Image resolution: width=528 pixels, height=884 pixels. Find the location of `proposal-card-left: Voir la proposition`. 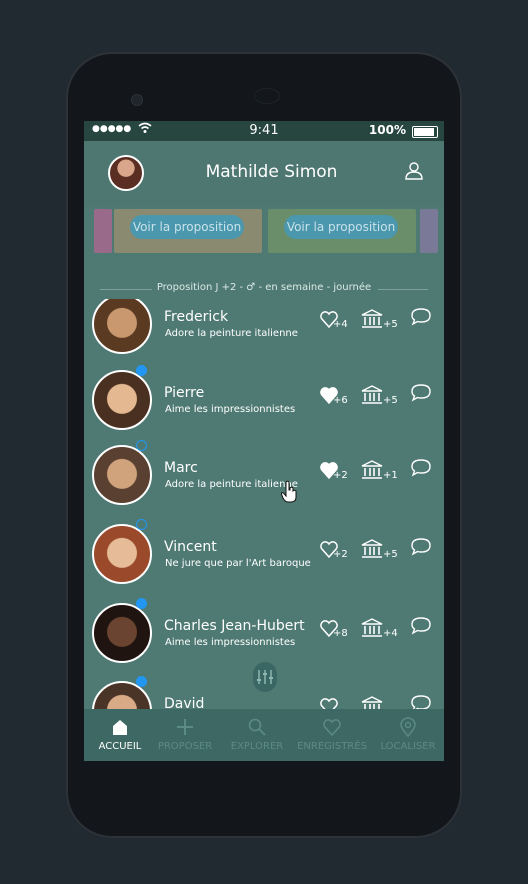

proposal-card-left: Voir la proposition is located at coordinates (188, 231).